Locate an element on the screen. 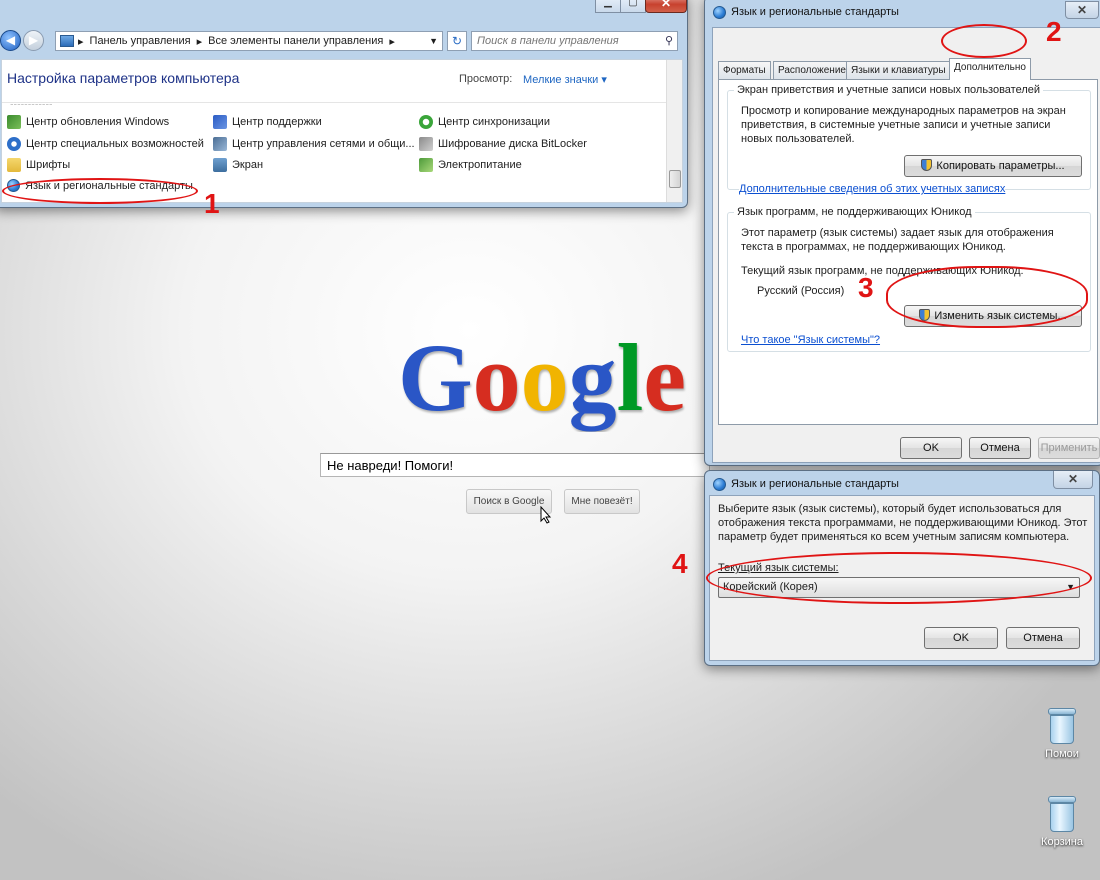  tab-keyboards: Языки и клавиатуры is located at coordinates (898, 70).